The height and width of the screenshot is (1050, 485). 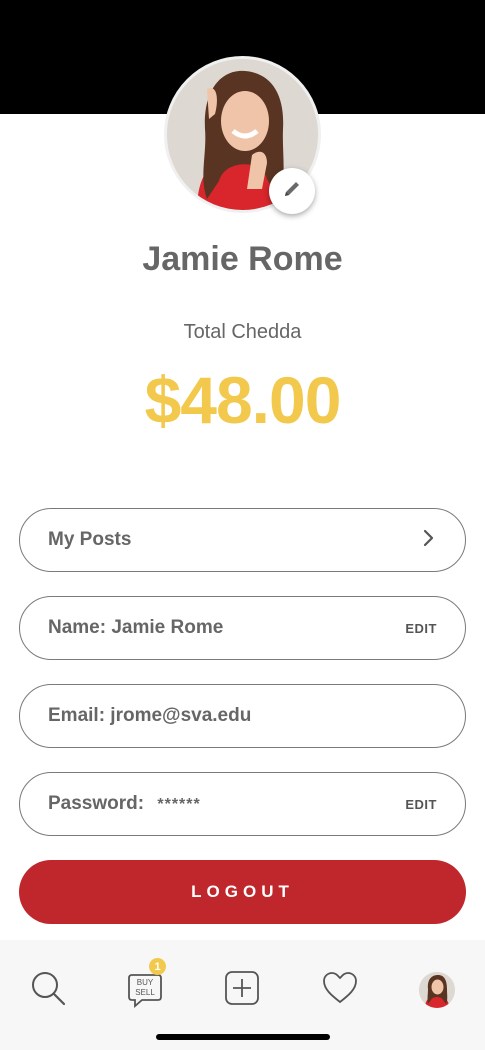 What do you see at coordinates (242, 135) in the screenshot?
I see `profile-photo-container` at bounding box center [242, 135].